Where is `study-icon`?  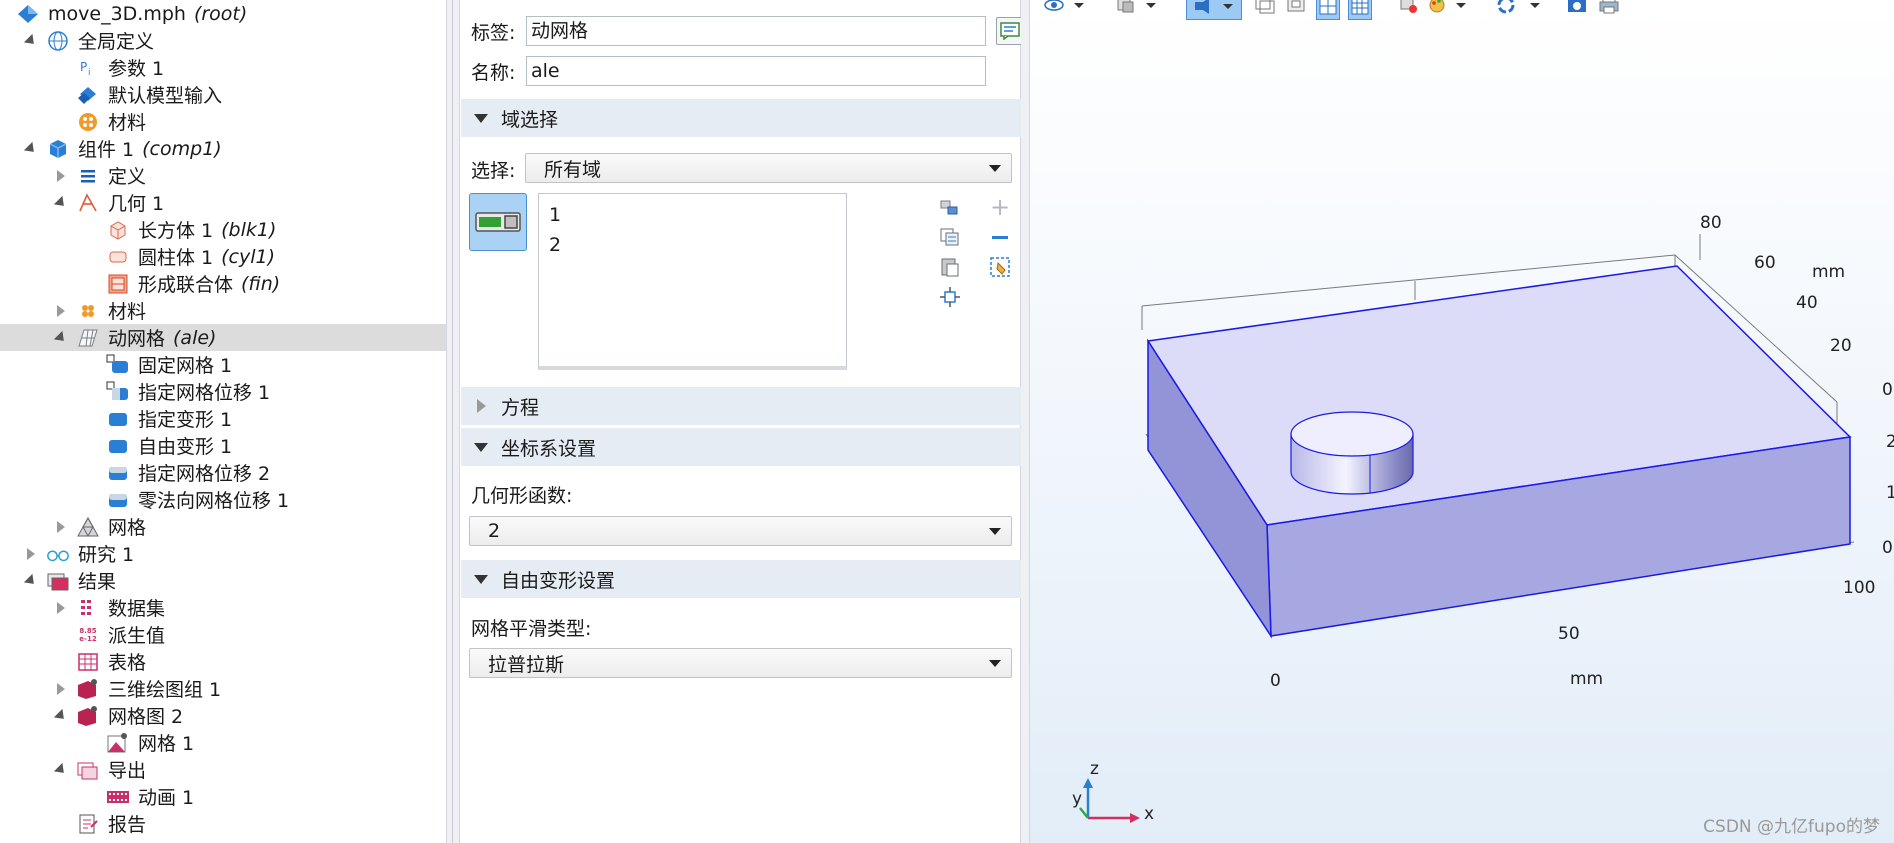
study-icon is located at coordinates (58, 554).